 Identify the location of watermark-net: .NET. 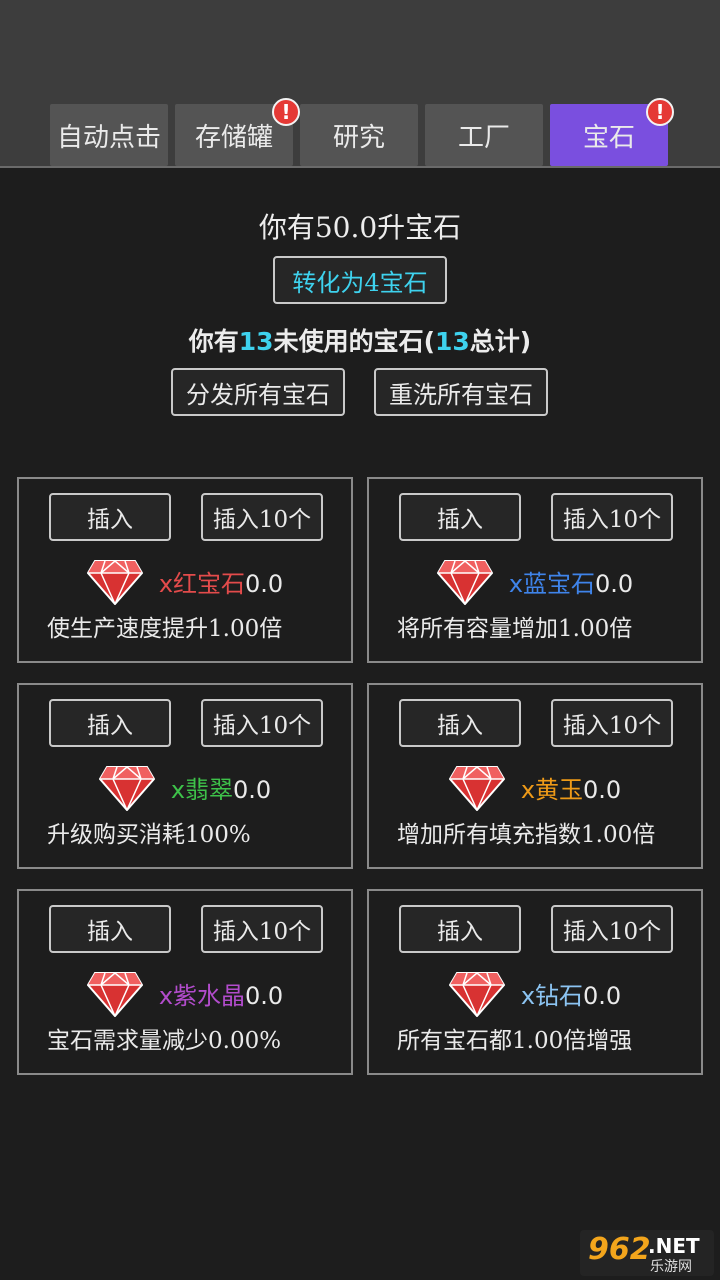
(674, 1246).